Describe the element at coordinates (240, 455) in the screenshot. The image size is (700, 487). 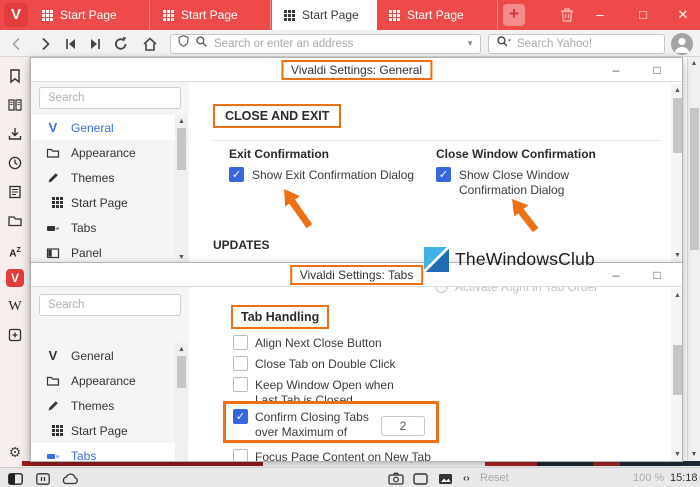
I see `focus-page-content-checkbox` at that location.